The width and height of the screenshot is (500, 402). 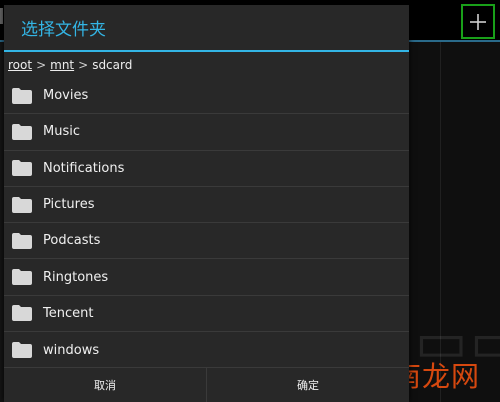 I want to click on breadcrumb: root > mnt > sdcard, so click(x=206, y=65).